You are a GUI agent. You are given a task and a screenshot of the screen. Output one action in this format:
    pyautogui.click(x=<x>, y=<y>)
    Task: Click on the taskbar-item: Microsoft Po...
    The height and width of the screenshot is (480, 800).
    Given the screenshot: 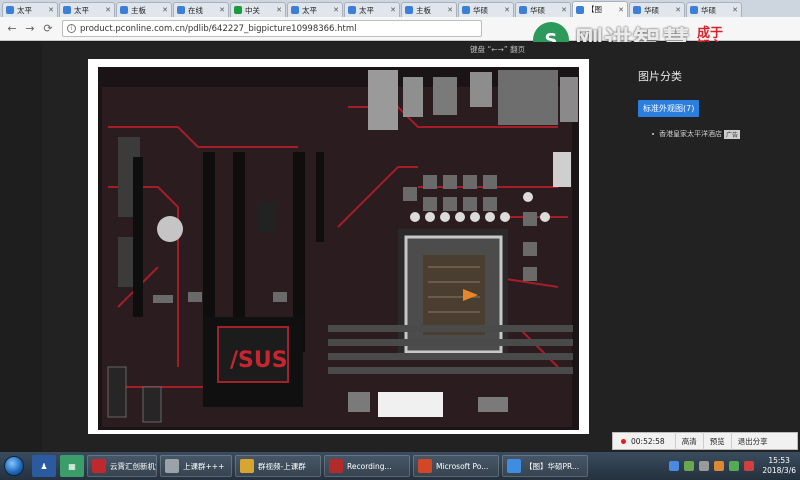 What is the action you would take?
    pyautogui.click(x=456, y=466)
    